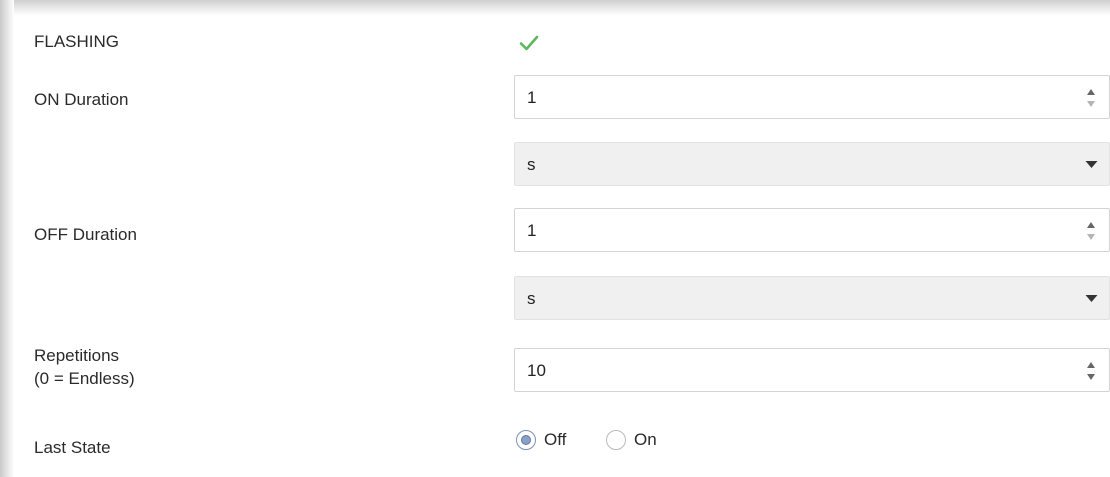 The image size is (1110, 477). Describe the element at coordinates (77, 355) in the screenshot. I see `repetitions-label-line1: Repetitions` at that location.